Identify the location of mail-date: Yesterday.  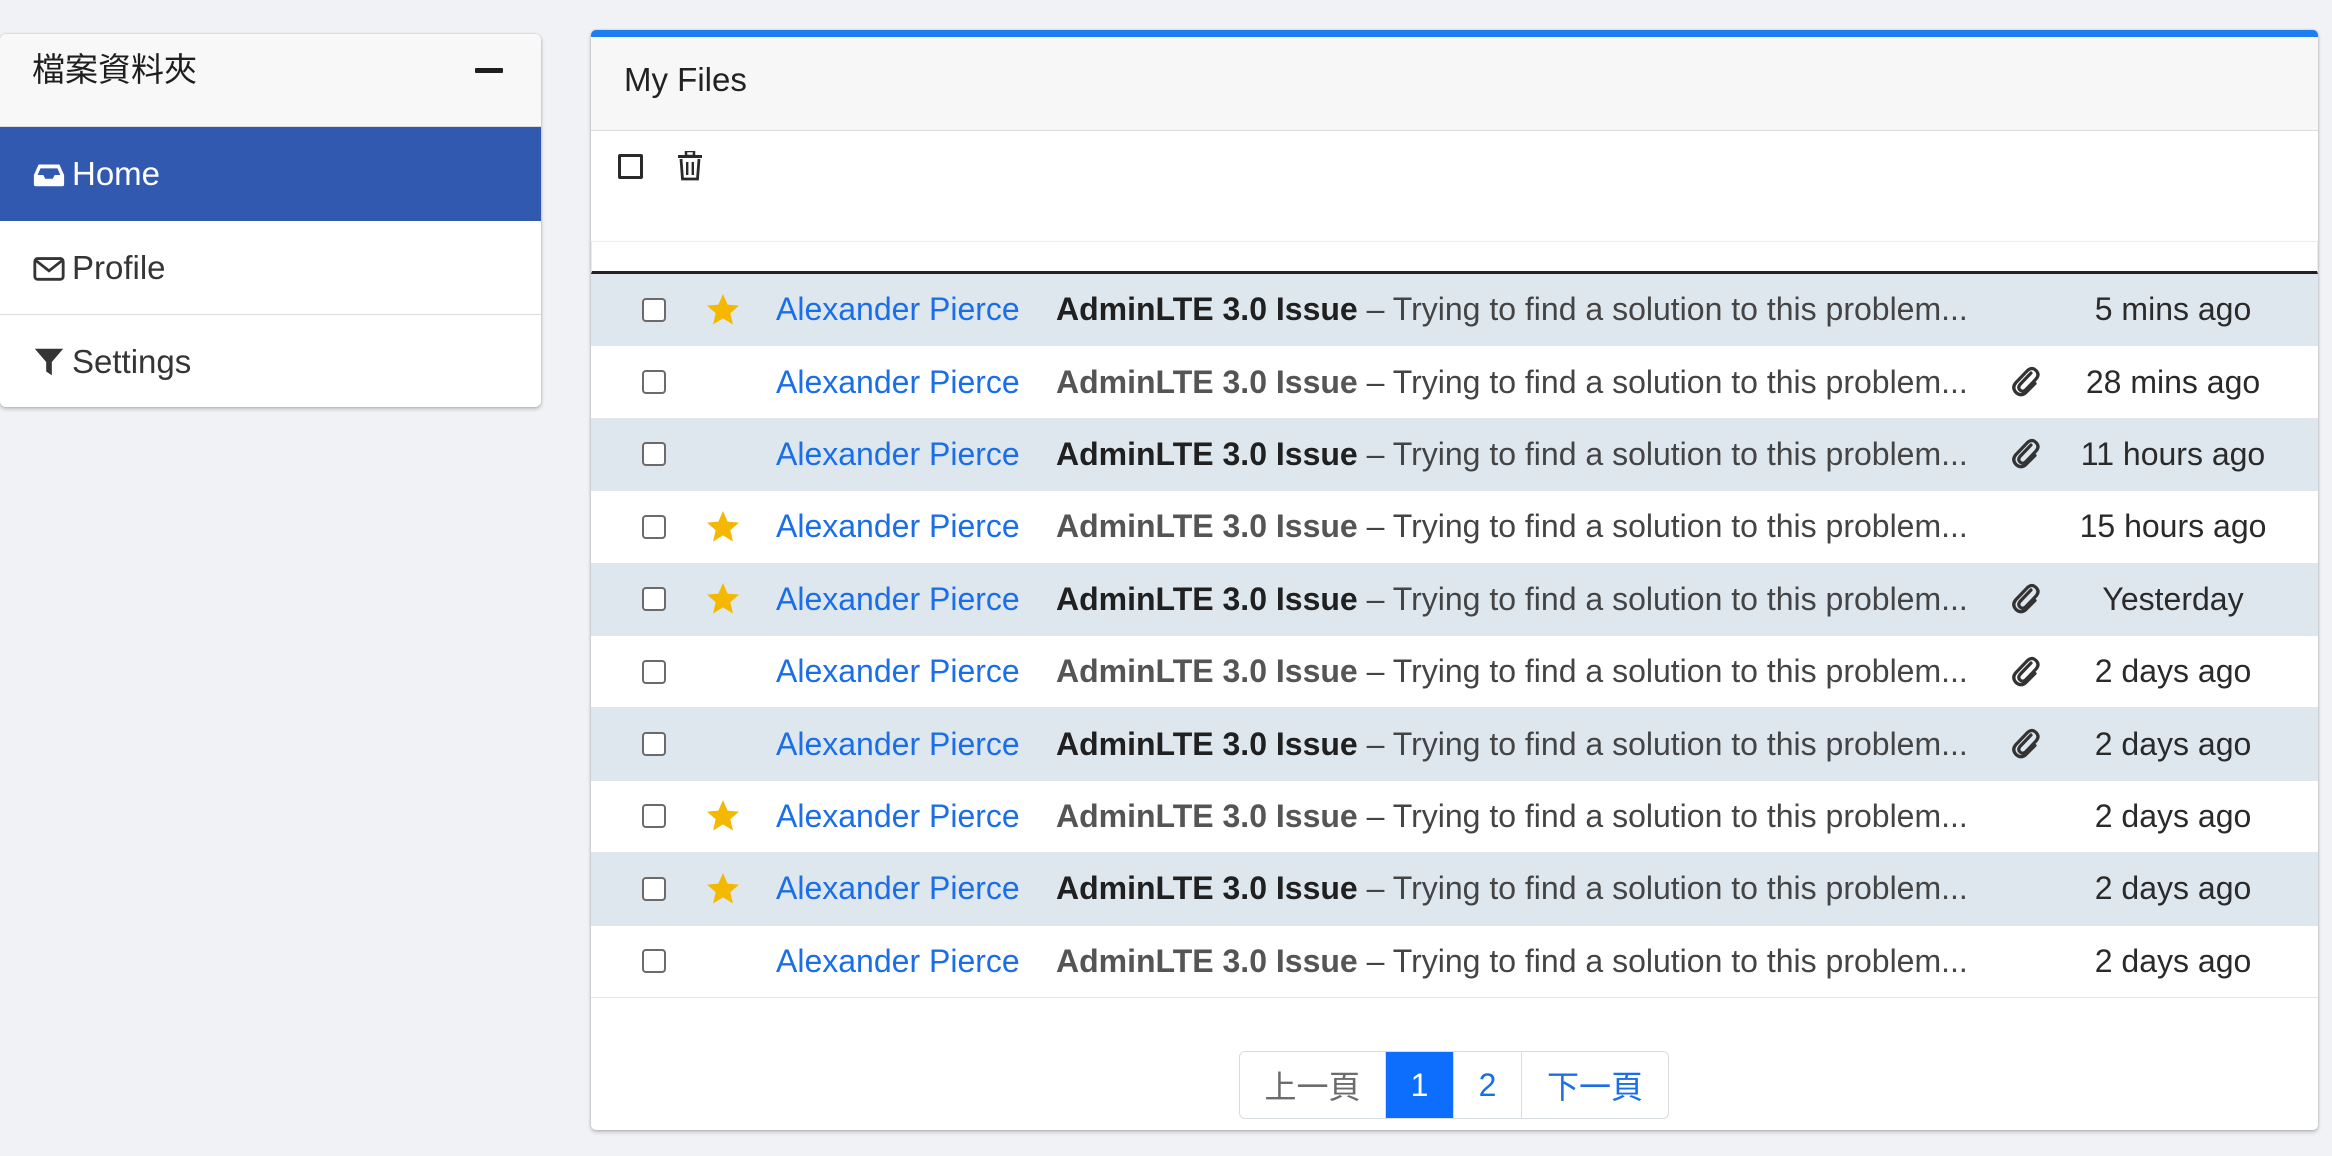
(2173, 598).